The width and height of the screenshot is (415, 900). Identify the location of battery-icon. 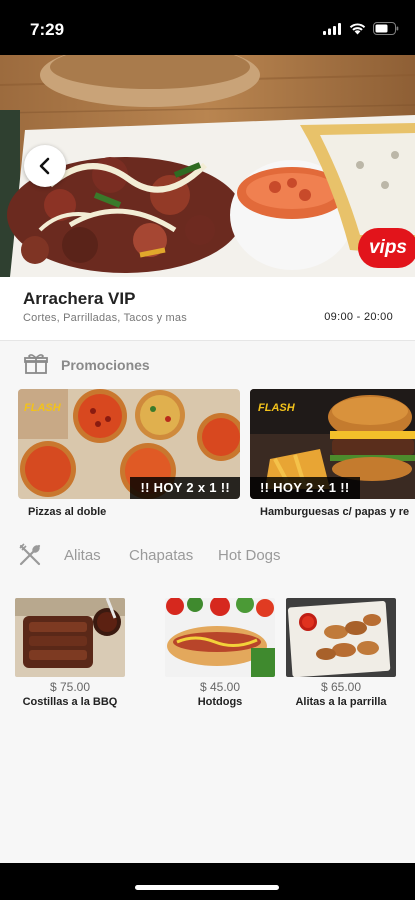
(386, 28).